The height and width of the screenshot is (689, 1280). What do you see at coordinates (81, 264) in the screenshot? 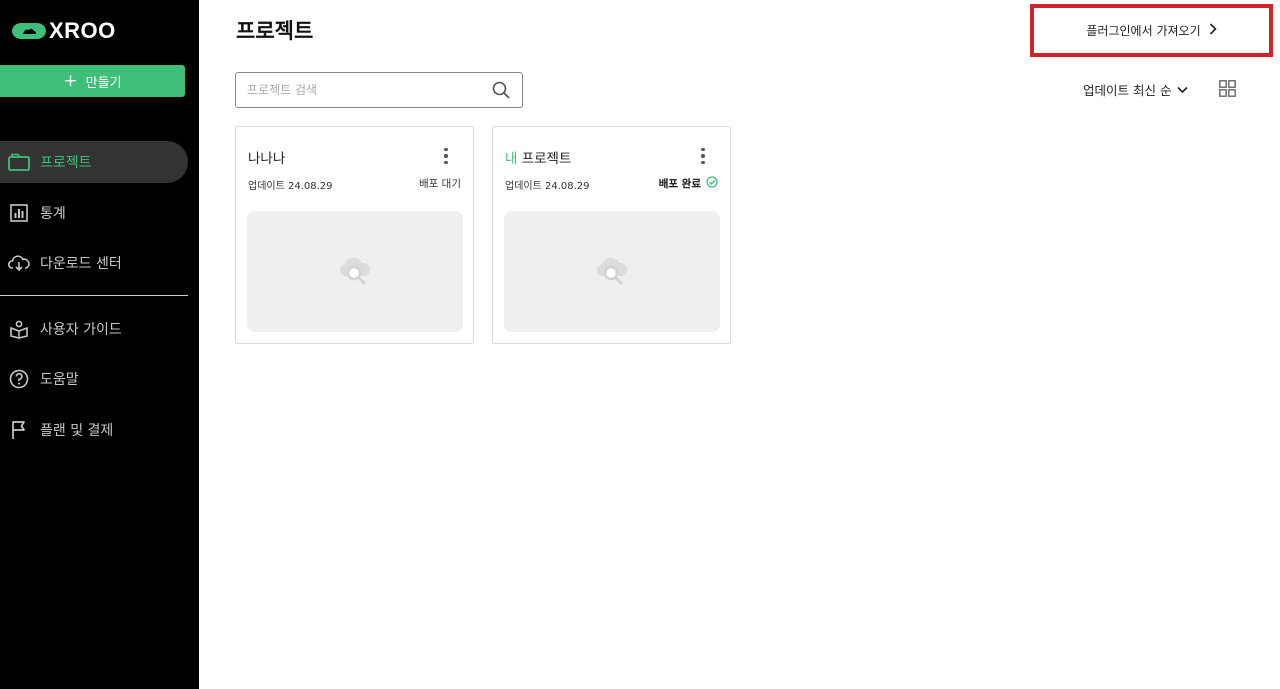
I see `sidebar-item-label: 다운로드 센터` at bounding box center [81, 264].